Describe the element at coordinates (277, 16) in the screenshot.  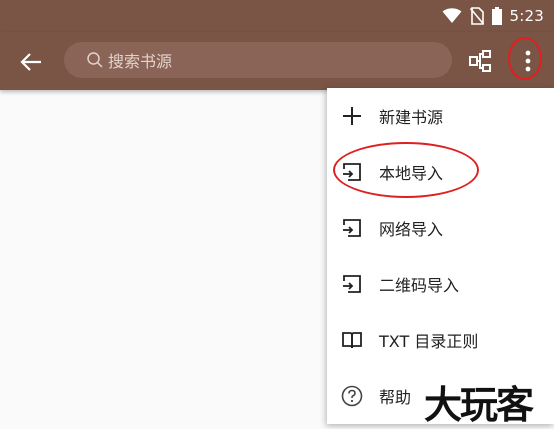
I see `status-bar: 5:23` at that location.